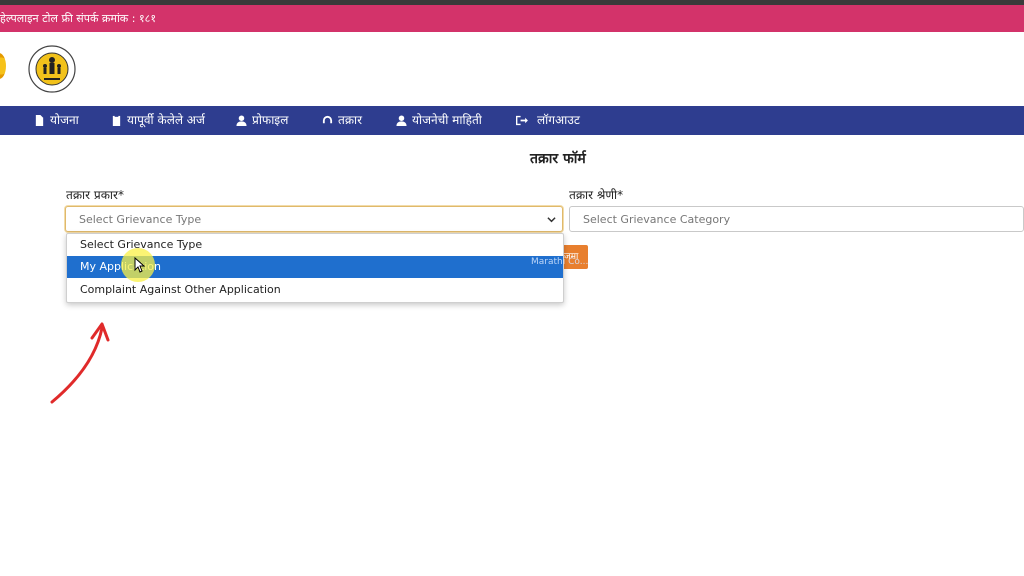 The image size is (1024, 576). I want to click on form-title: तक्रार फॉर्म, so click(558, 159).